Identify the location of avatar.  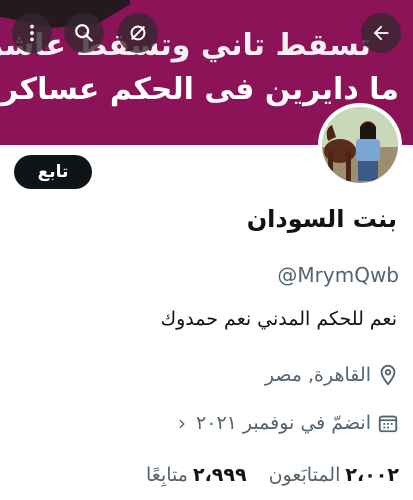
(360, 145).